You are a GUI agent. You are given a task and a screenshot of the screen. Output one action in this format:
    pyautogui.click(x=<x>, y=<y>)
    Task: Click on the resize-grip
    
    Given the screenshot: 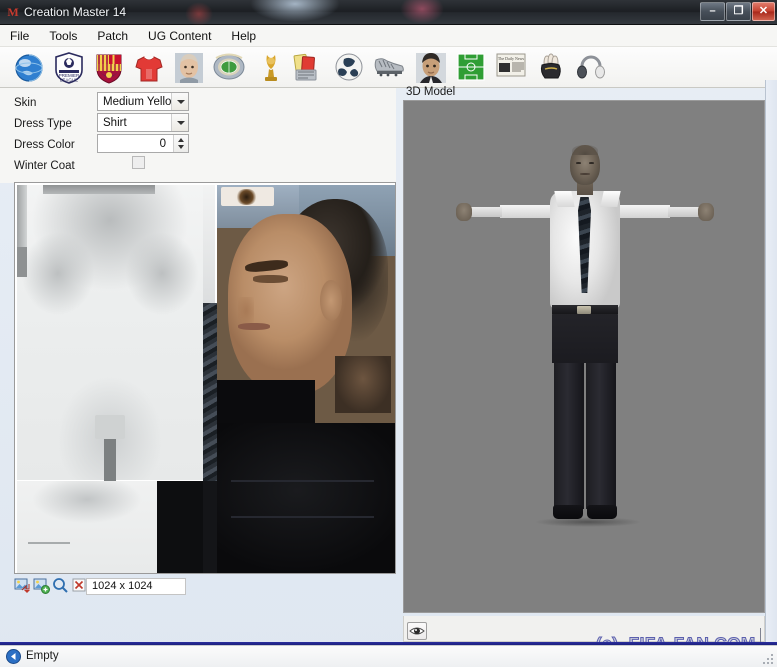 What is the action you would take?
    pyautogui.click(x=768, y=659)
    